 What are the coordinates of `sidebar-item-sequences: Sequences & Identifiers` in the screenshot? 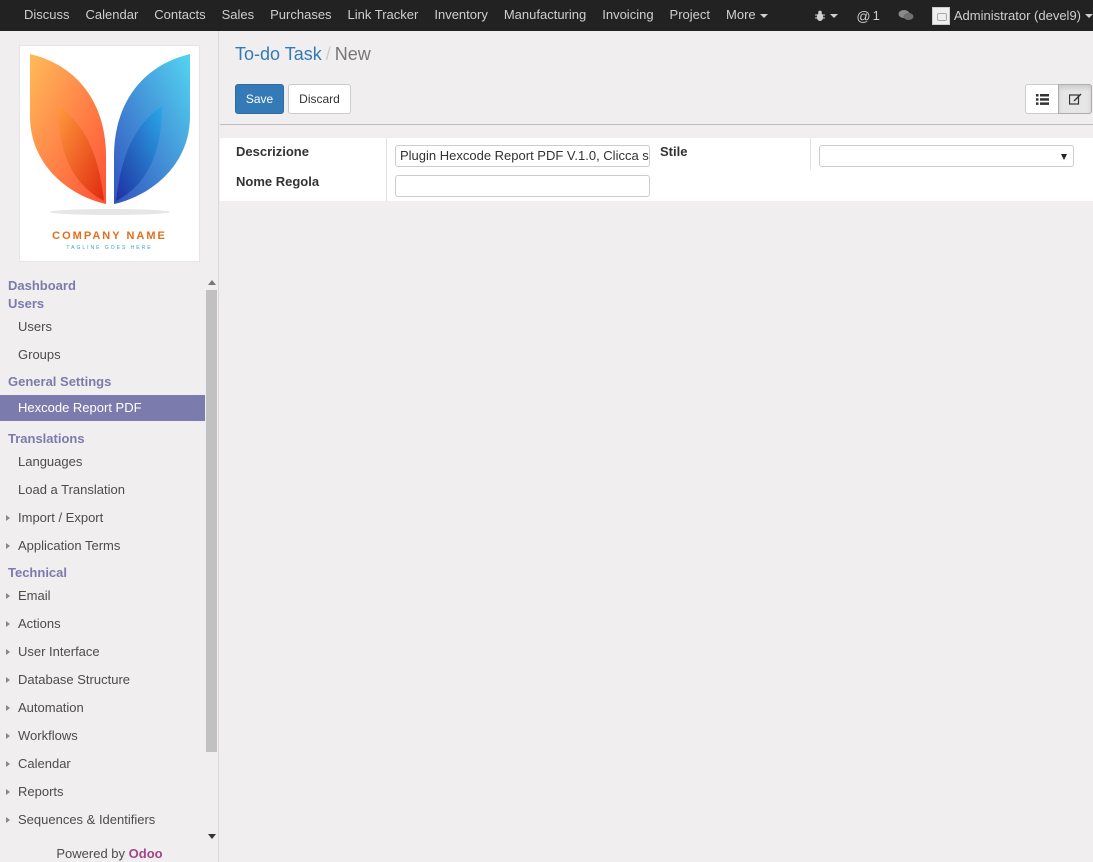 It's located at (102, 820).